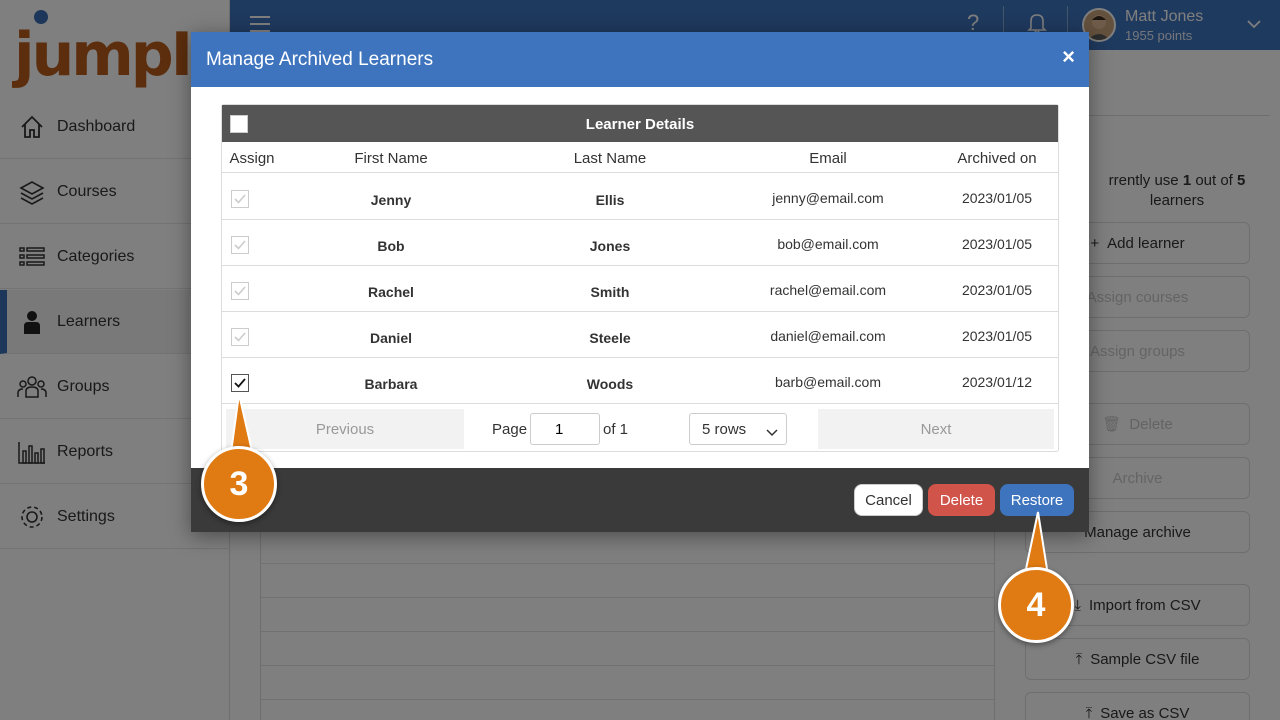  I want to click on first-name-cell: Daniel, so click(390, 338).